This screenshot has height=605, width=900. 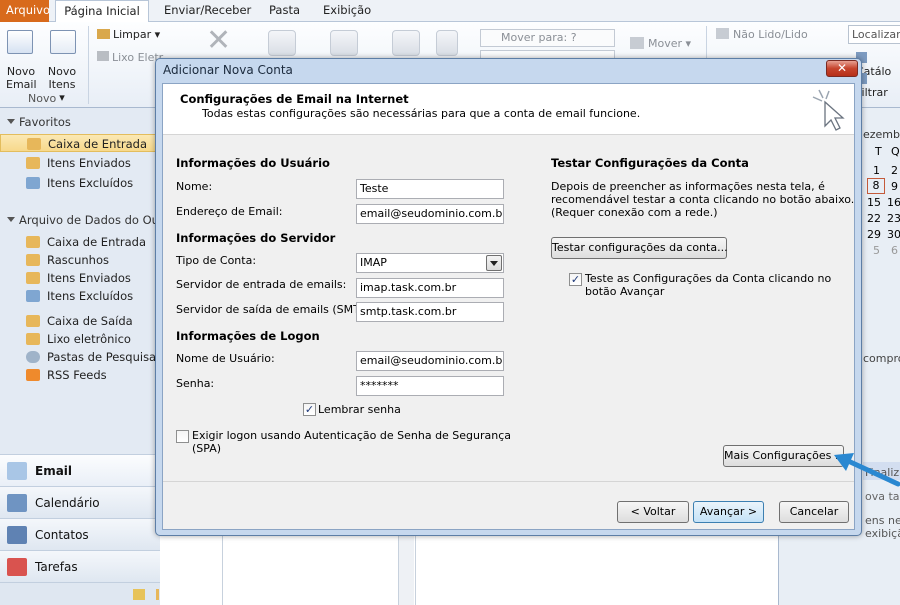 What do you see at coordinates (34, 144) in the screenshot?
I see `inbox-icon` at bounding box center [34, 144].